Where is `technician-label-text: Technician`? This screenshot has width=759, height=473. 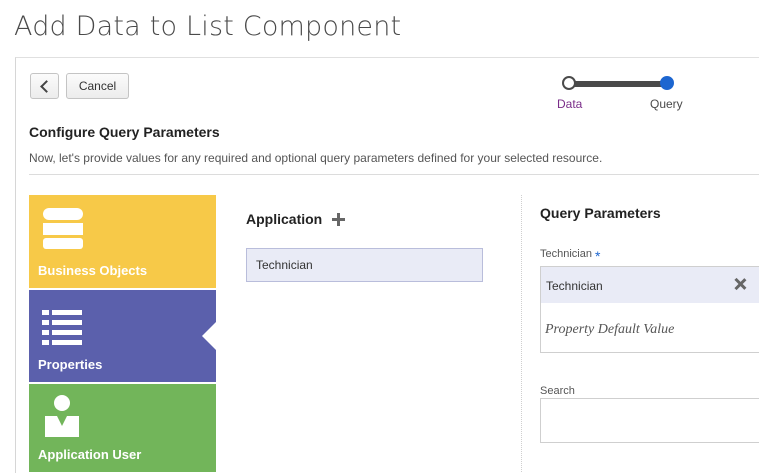
technician-label-text: Technician is located at coordinates (566, 254).